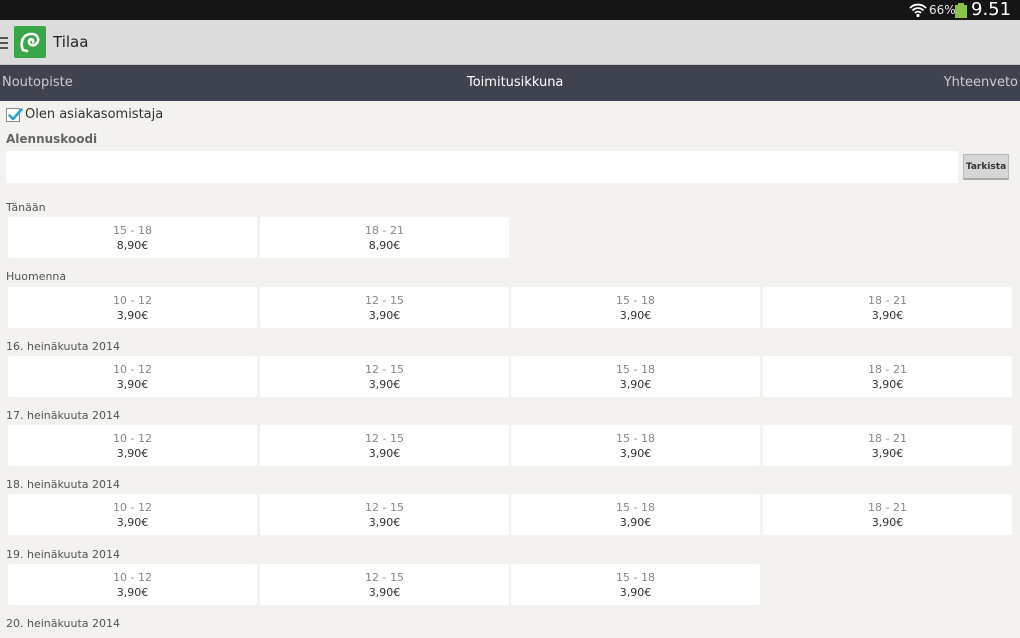 The width and height of the screenshot is (1020, 638). I want to click on day-label: 20. heinäkuuta 2014, so click(63, 623).